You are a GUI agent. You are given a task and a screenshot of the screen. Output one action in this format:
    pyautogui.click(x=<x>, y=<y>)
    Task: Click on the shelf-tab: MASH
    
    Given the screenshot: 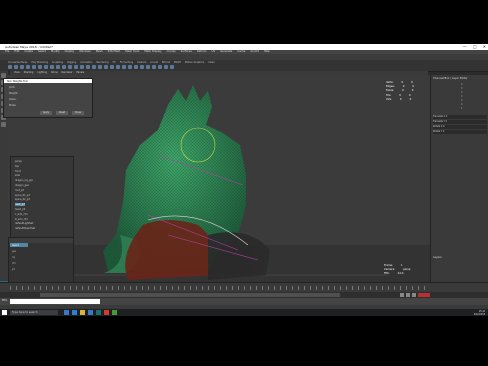 What is the action you would take?
    pyautogui.click(x=177, y=62)
    